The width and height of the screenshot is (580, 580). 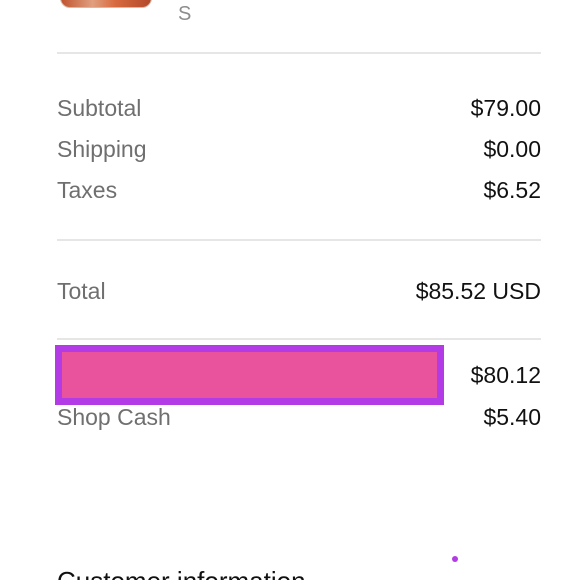 What do you see at coordinates (299, 108) in the screenshot?
I see `subtotal-row: Subtotal $79.00` at bounding box center [299, 108].